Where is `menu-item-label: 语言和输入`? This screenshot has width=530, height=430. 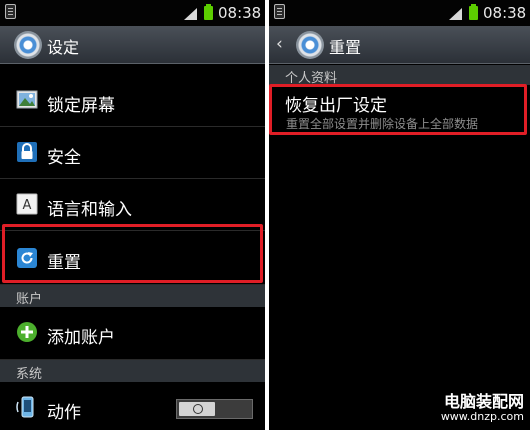 menu-item-label: 语言和输入 is located at coordinates (89, 210).